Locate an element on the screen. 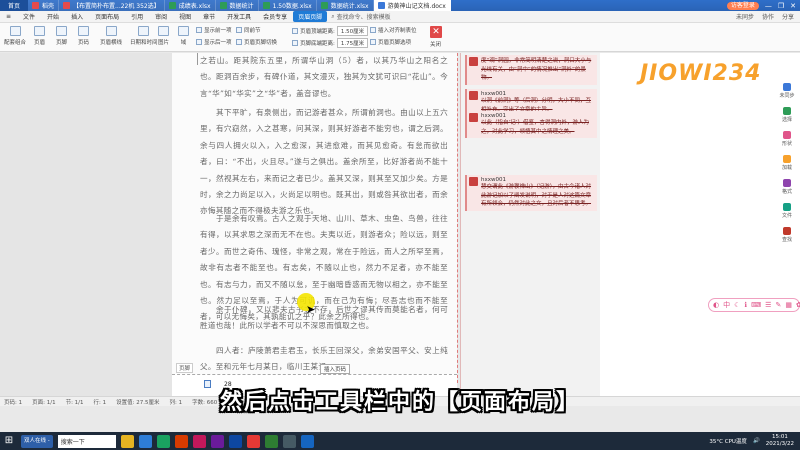 Image resolution: width=800 pixels, height=450 pixels. footer-distance-input: 1.75厘米 is located at coordinates (352, 43).